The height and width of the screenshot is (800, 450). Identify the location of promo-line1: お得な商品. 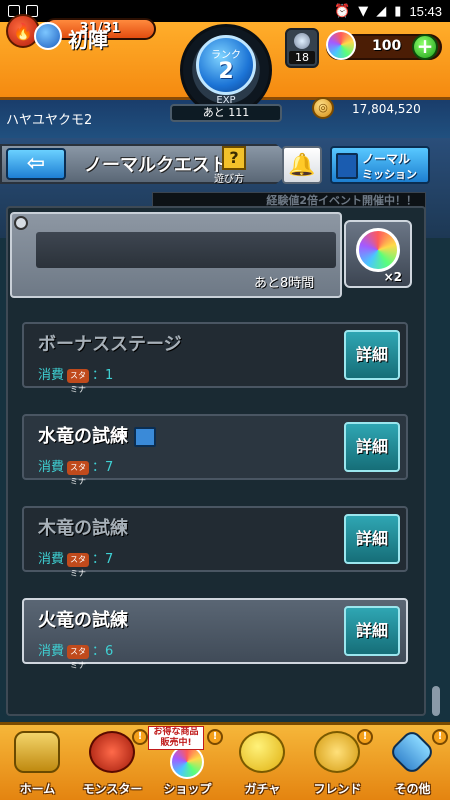
(176, 732).